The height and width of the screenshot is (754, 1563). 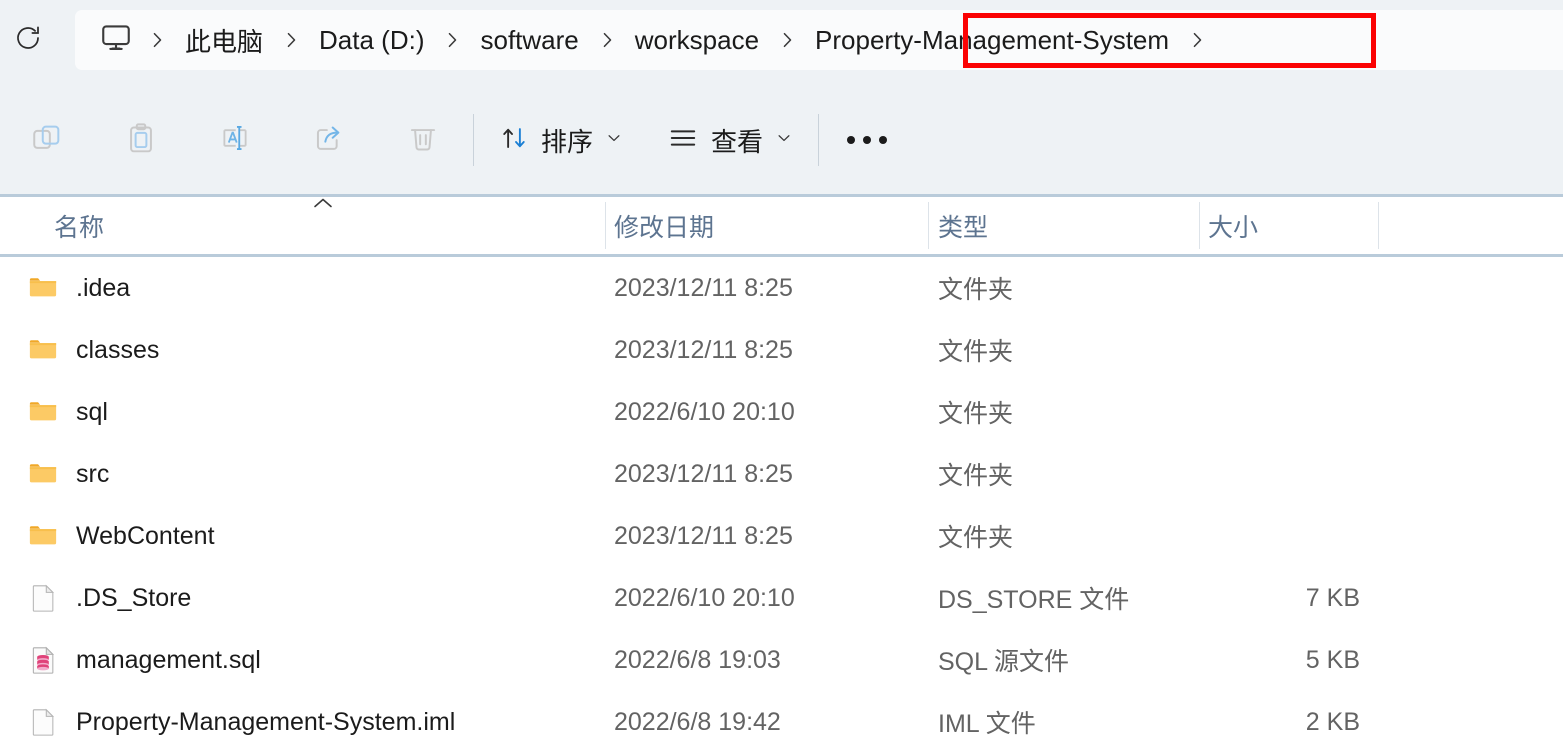 What do you see at coordinates (93, 473) in the screenshot?
I see `file-name-label: src` at bounding box center [93, 473].